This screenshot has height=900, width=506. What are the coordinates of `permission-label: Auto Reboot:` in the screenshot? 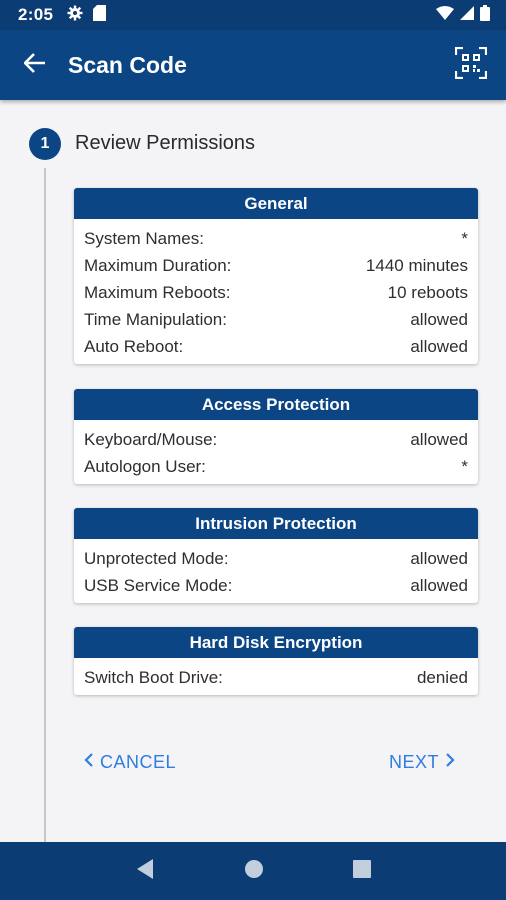 It's located at (134, 346).